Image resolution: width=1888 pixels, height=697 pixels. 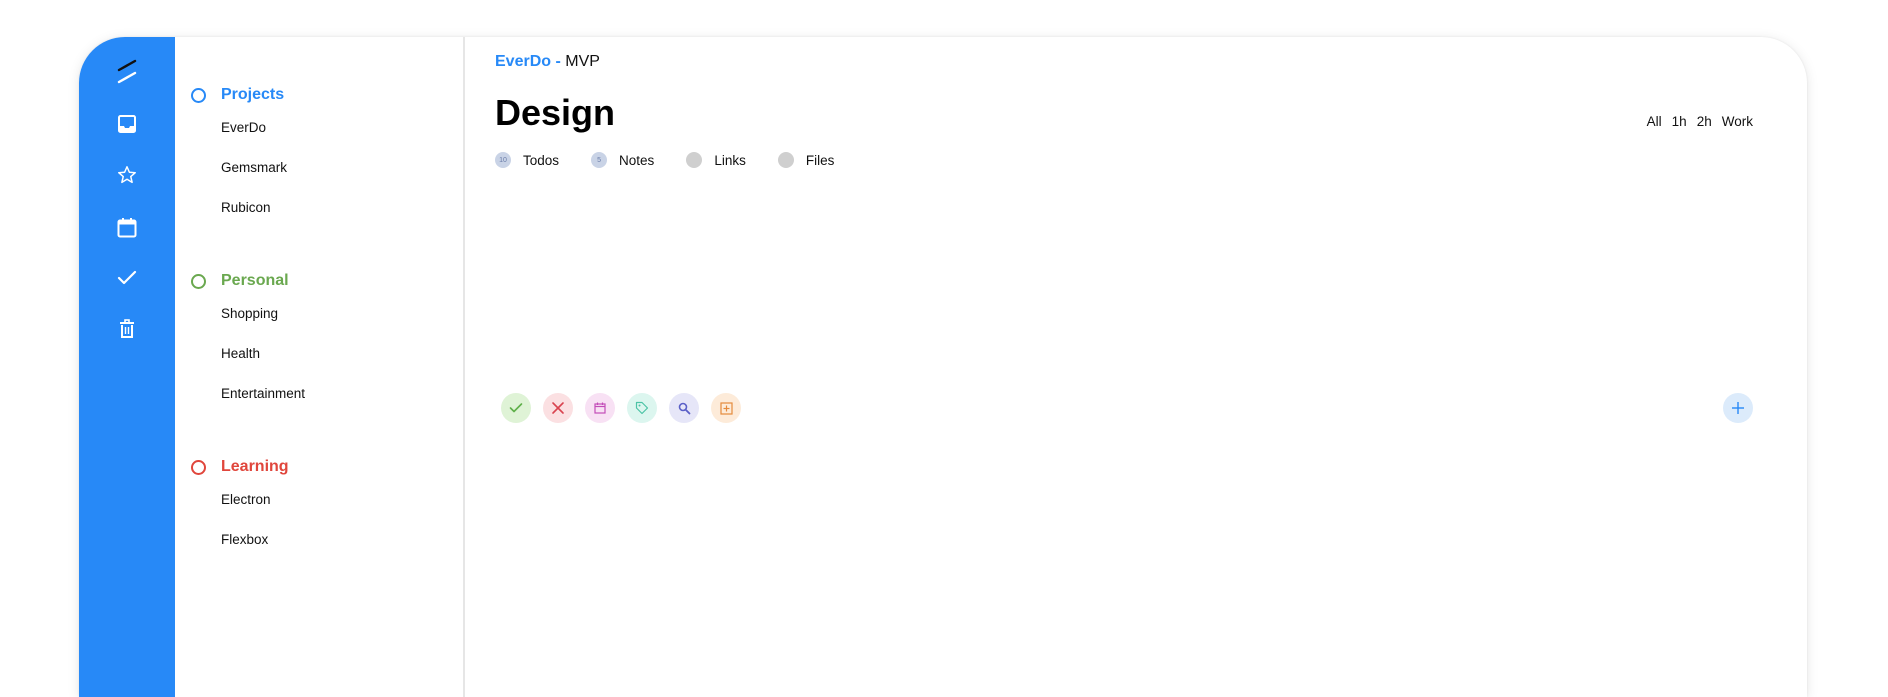 I want to click on trash-icon, so click(x=127, y=329).